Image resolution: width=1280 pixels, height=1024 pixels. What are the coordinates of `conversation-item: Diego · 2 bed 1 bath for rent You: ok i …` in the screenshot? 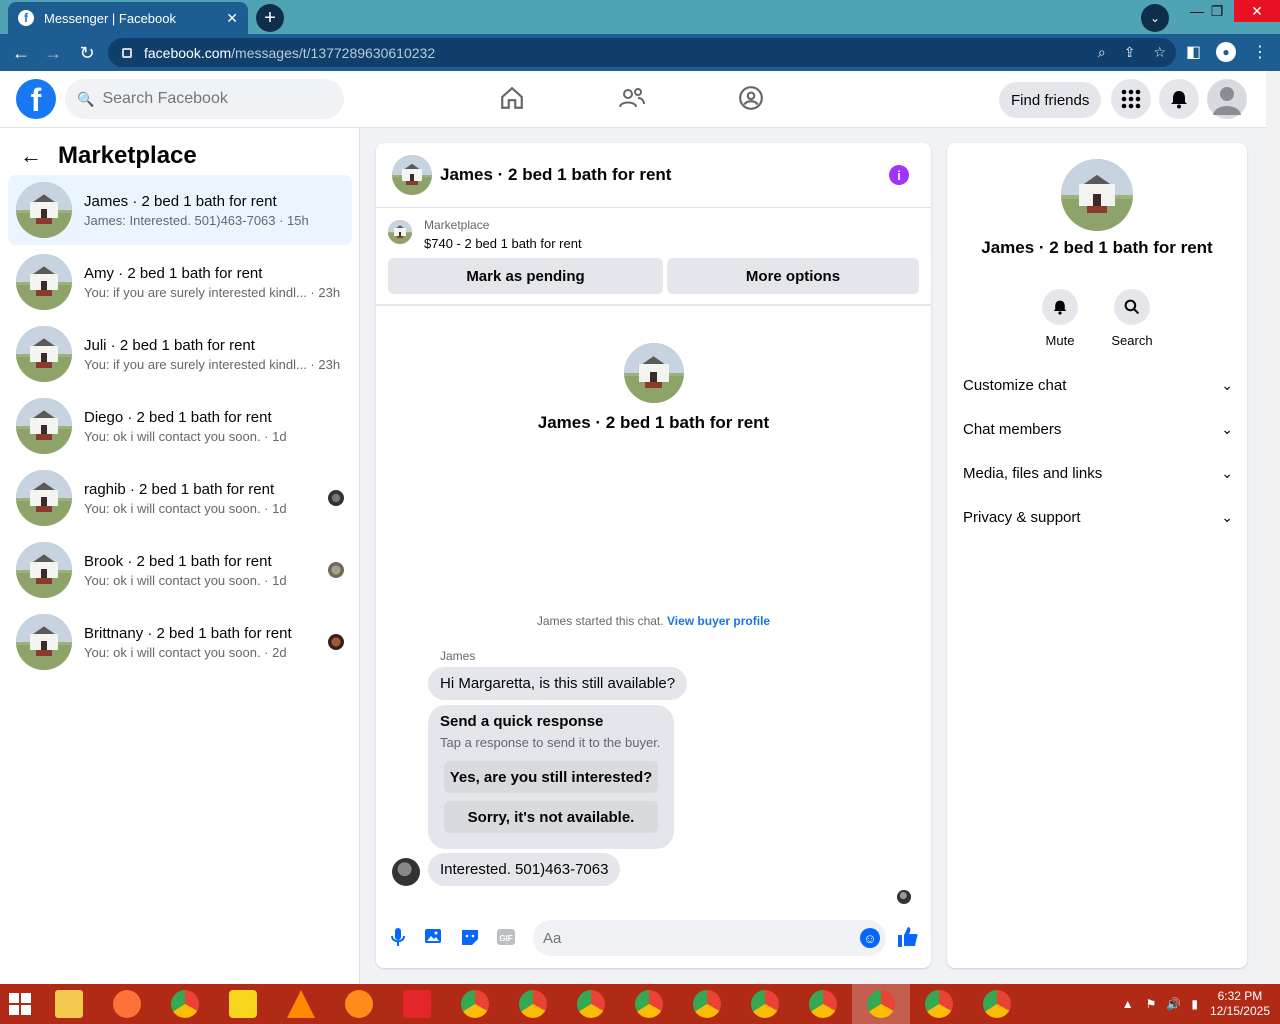 It's located at (180, 426).